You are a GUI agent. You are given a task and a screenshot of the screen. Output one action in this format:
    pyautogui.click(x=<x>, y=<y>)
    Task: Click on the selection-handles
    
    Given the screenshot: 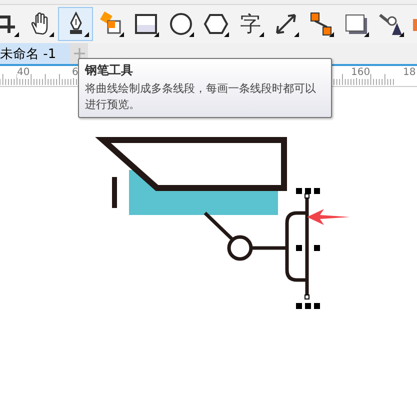 What is the action you would take?
    pyautogui.click(x=308, y=248)
    